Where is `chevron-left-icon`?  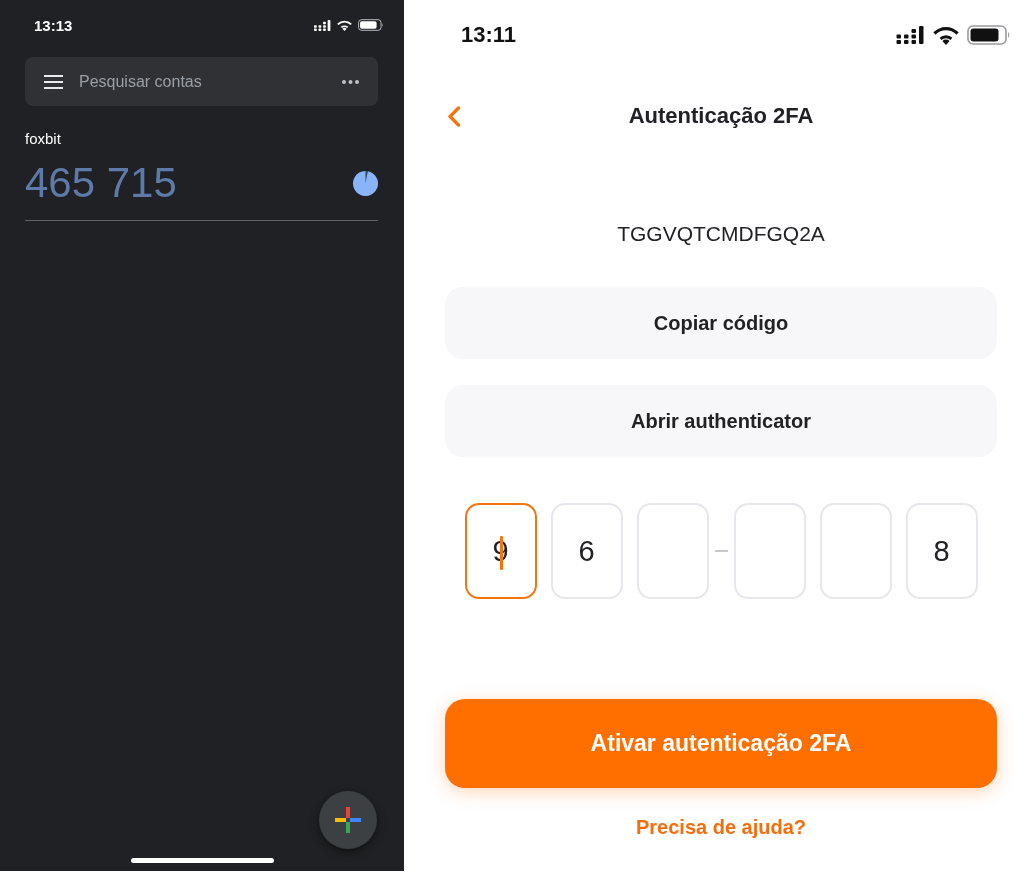 chevron-left-icon is located at coordinates (454, 116).